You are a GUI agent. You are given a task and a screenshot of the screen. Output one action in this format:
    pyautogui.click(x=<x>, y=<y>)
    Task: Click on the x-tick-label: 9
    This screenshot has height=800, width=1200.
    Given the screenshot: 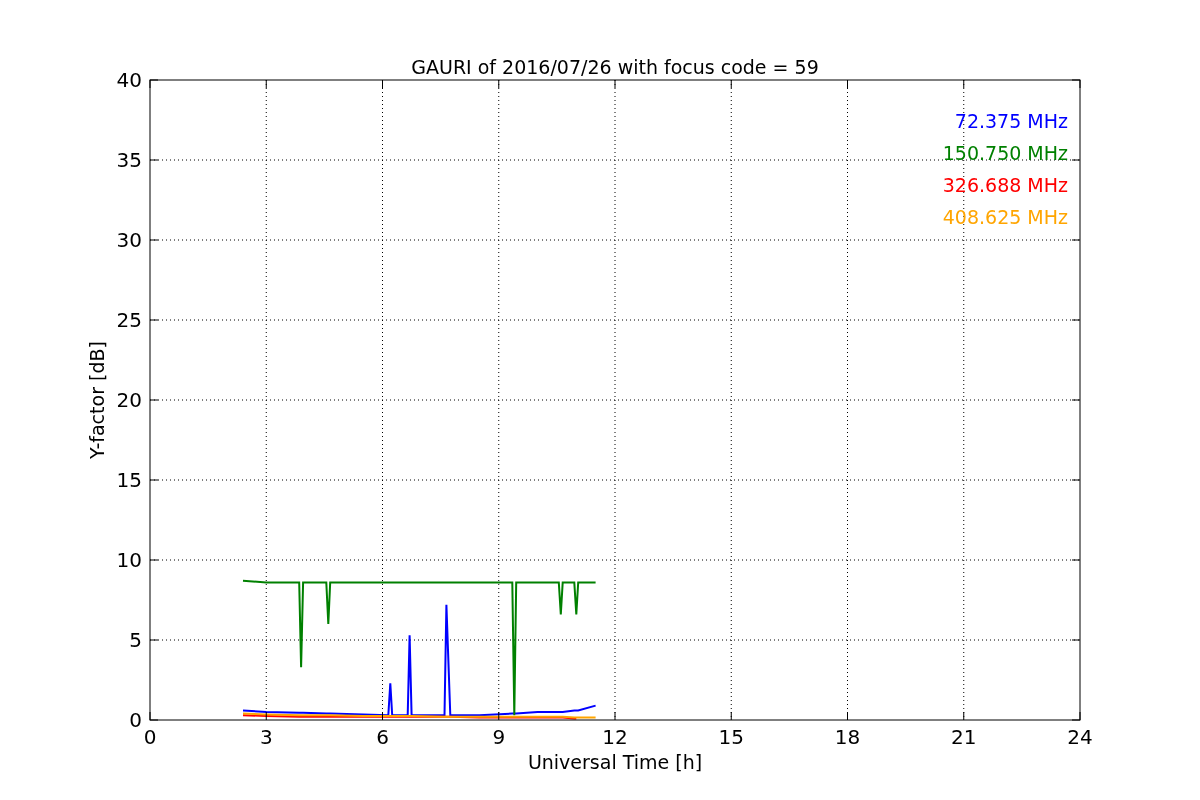 What is the action you would take?
    pyautogui.click(x=499, y=737)
    